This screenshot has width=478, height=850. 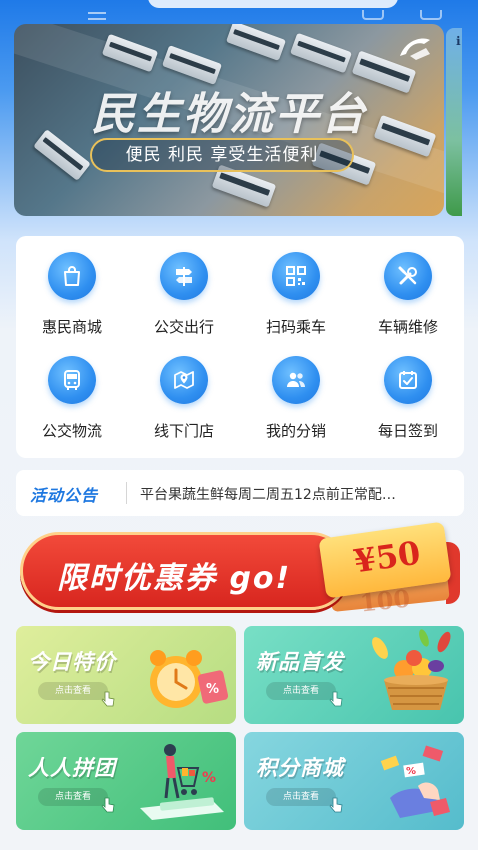 I want to click on coupon-banner: 100 限时优惠券 go! ¥50, so click(x=240, y=569).